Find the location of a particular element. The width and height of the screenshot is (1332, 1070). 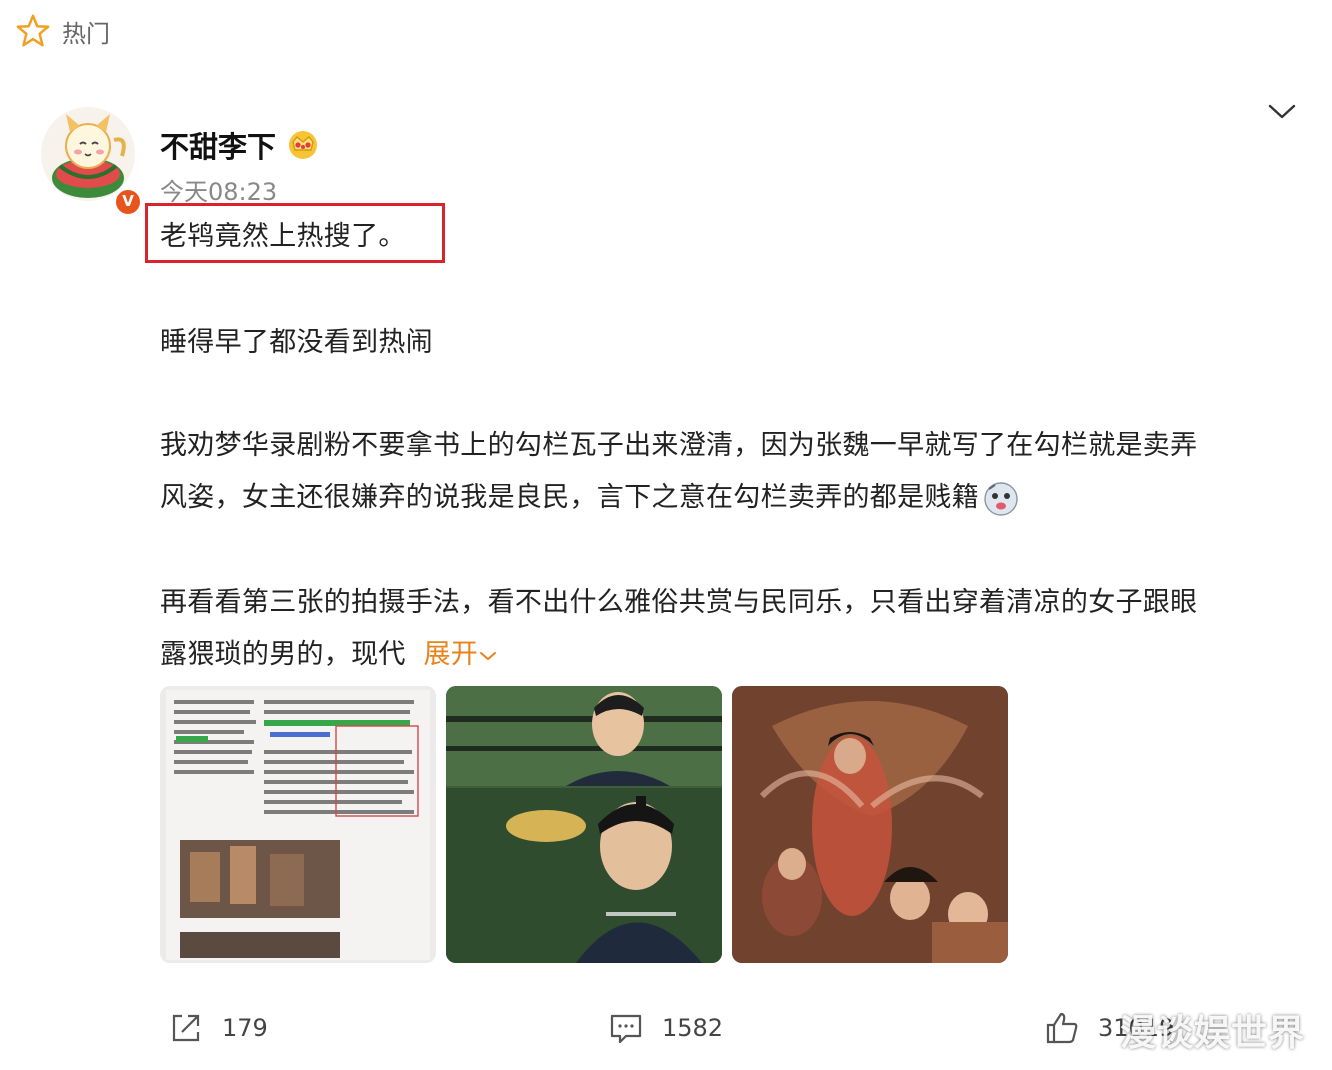

star-icon is located at coordinates (33, 30).